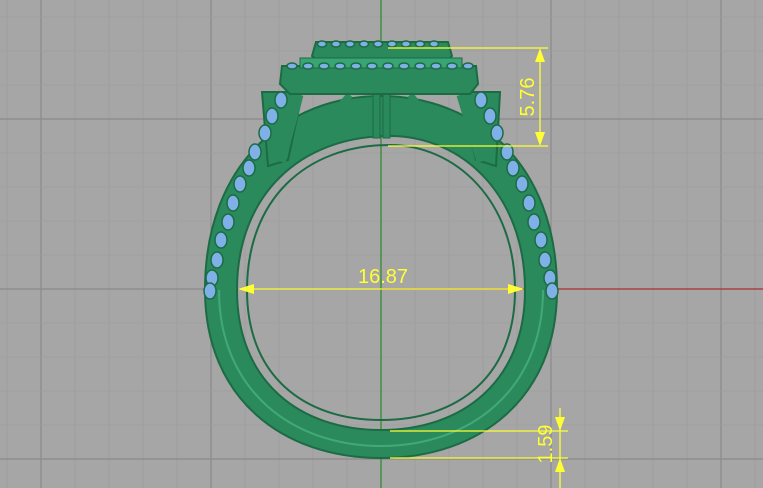 The width and height of the screenshot is (763, 488). Describe the element at coordinates (246, 289) in the screenshot. I see `arrow-left-icon` at that location.